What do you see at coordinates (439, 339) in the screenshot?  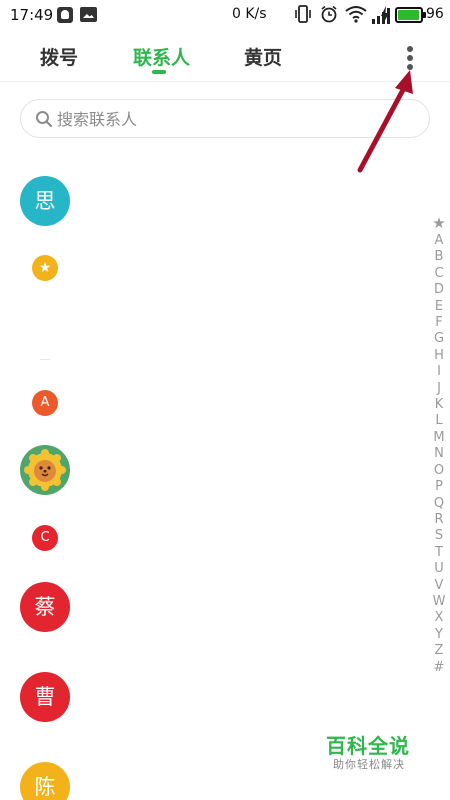 I see `alphabet-index-letter: G` at bounding box center [439, 339].